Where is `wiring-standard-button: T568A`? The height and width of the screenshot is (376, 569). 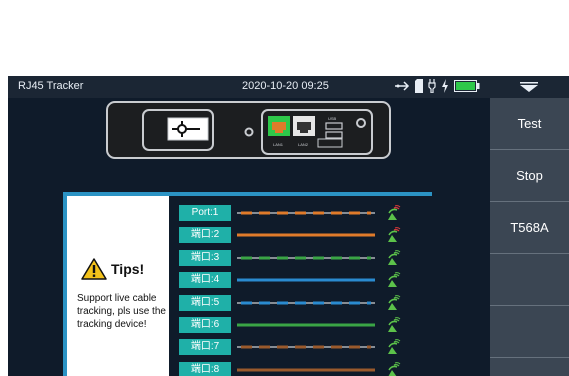 wiring-standard-button: T568A is located at coordinates (529, 228).